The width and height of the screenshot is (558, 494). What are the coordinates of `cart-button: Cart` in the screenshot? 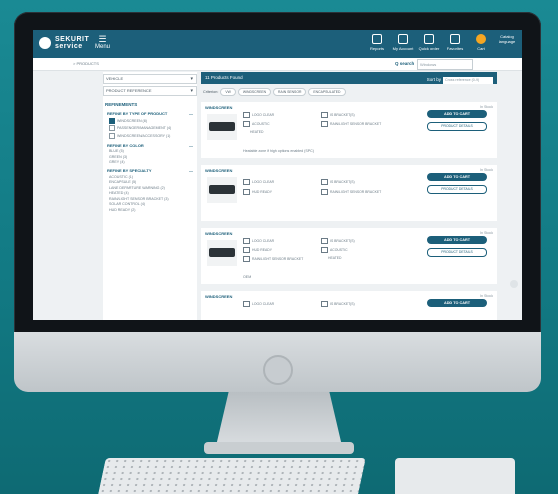 It's located at (481, 42).